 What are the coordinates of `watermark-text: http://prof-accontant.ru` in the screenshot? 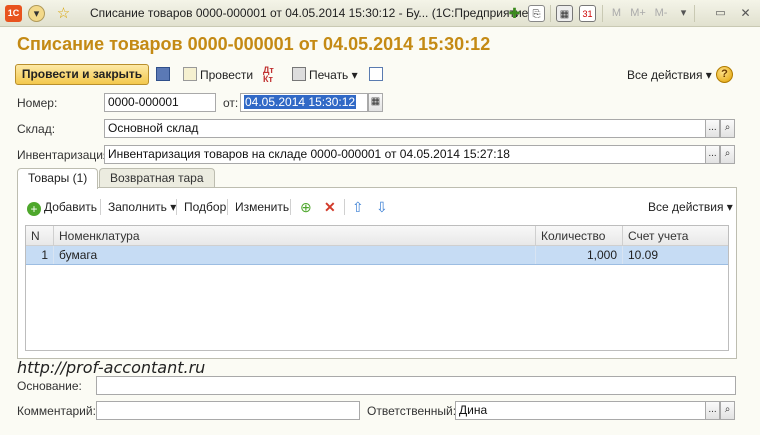 It's located at (111, 367).